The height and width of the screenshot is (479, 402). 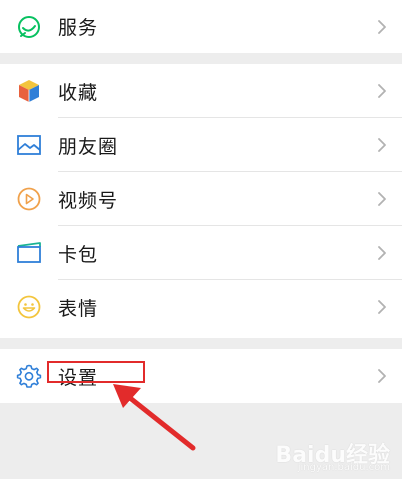 I want to click on moments-image-icon, so click(x=29, y=145).